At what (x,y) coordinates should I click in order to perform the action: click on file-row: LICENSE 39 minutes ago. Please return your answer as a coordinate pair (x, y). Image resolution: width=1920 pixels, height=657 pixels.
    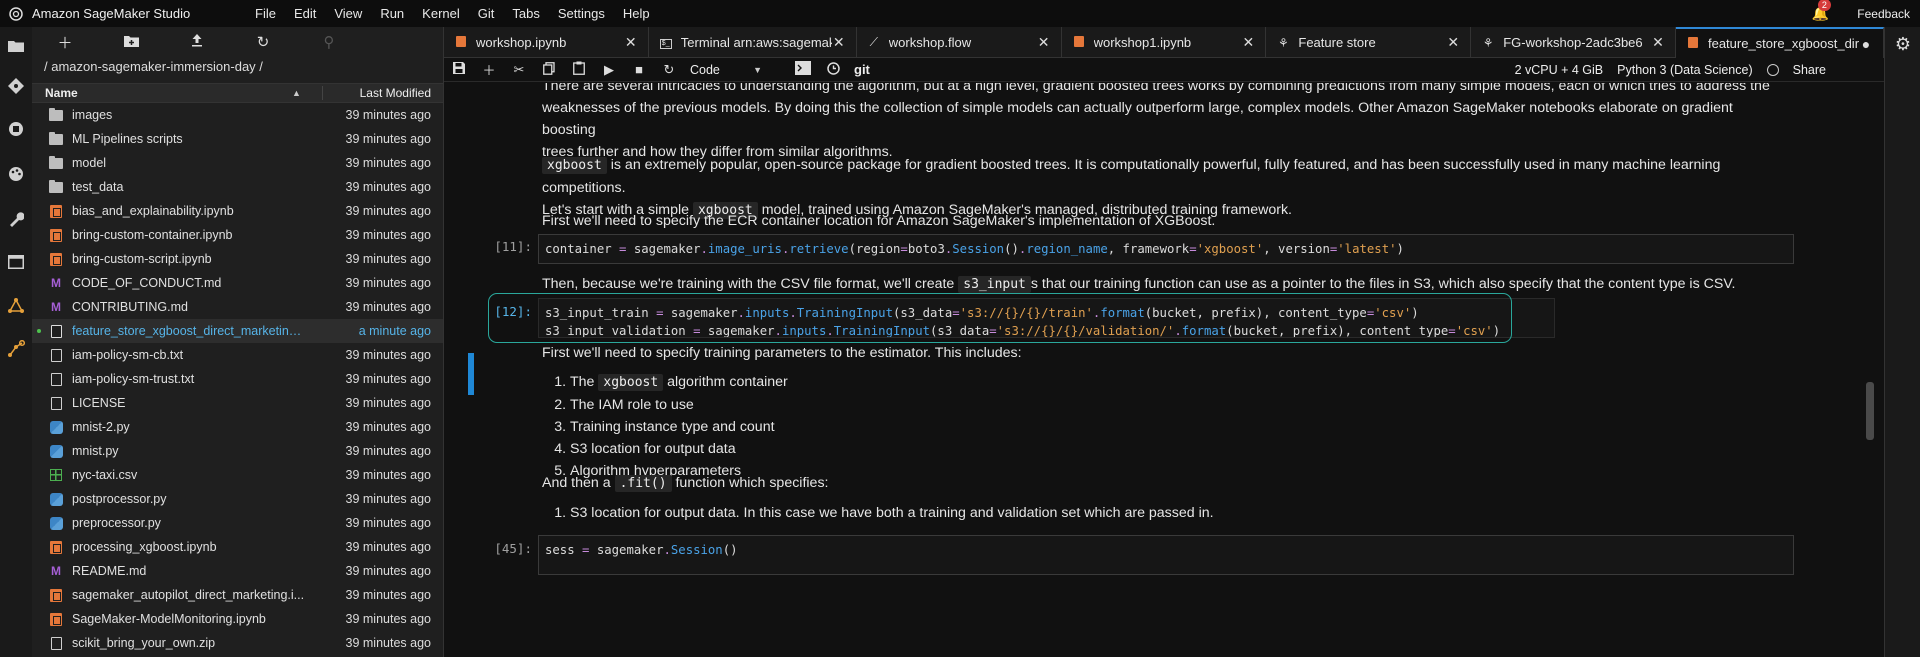
    Looking at the image, I should click on (237, 403).